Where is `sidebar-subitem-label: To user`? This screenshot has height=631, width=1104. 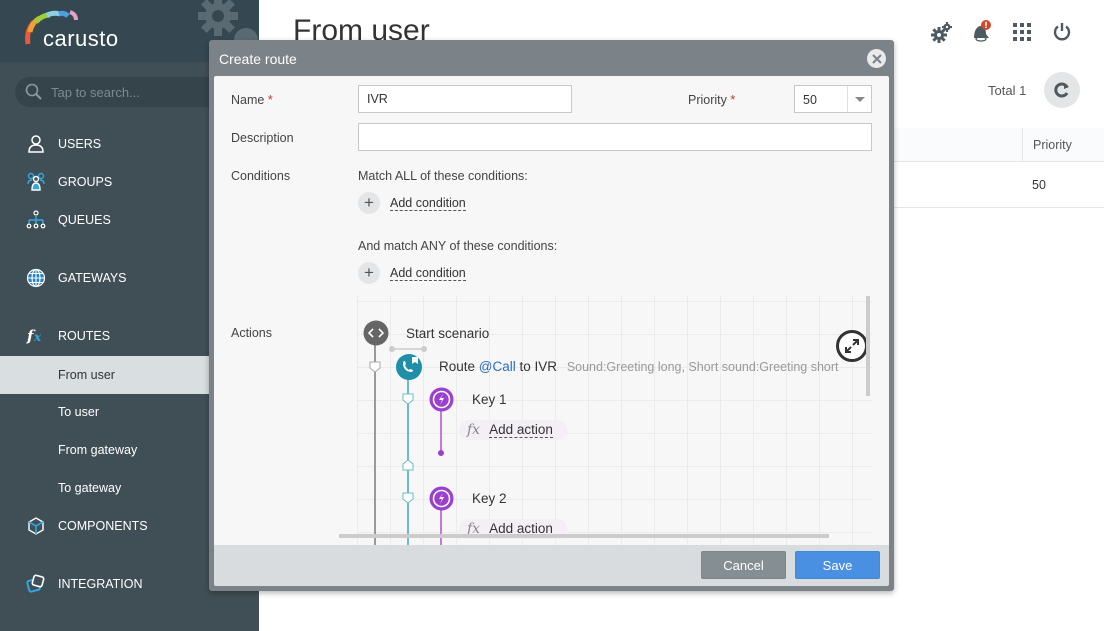 sidebar-subitem-label: To user is located at coordinates (78, 412).